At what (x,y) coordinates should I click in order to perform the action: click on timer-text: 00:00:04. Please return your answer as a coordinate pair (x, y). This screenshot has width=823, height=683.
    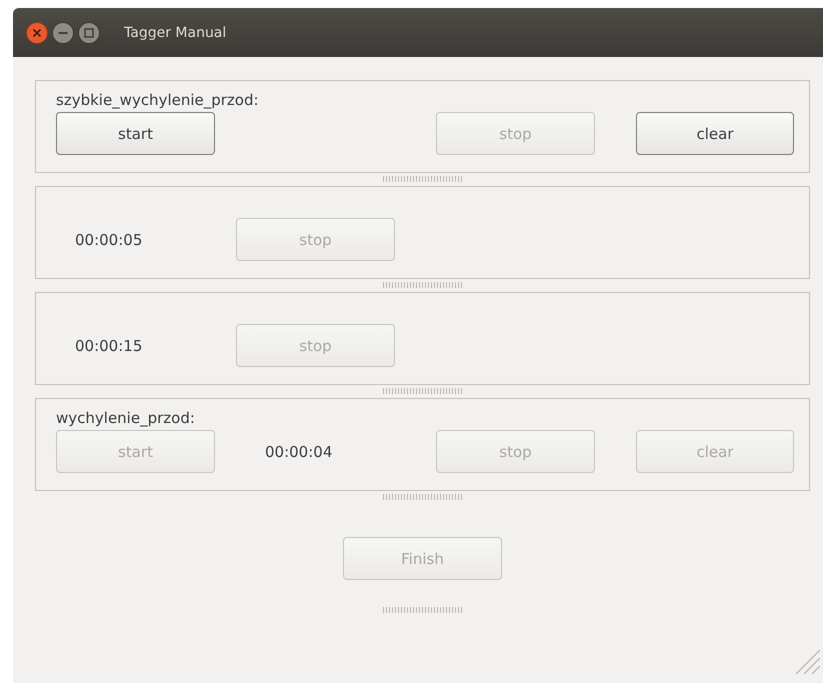
    Looking at the image, I should click on (298, 451).